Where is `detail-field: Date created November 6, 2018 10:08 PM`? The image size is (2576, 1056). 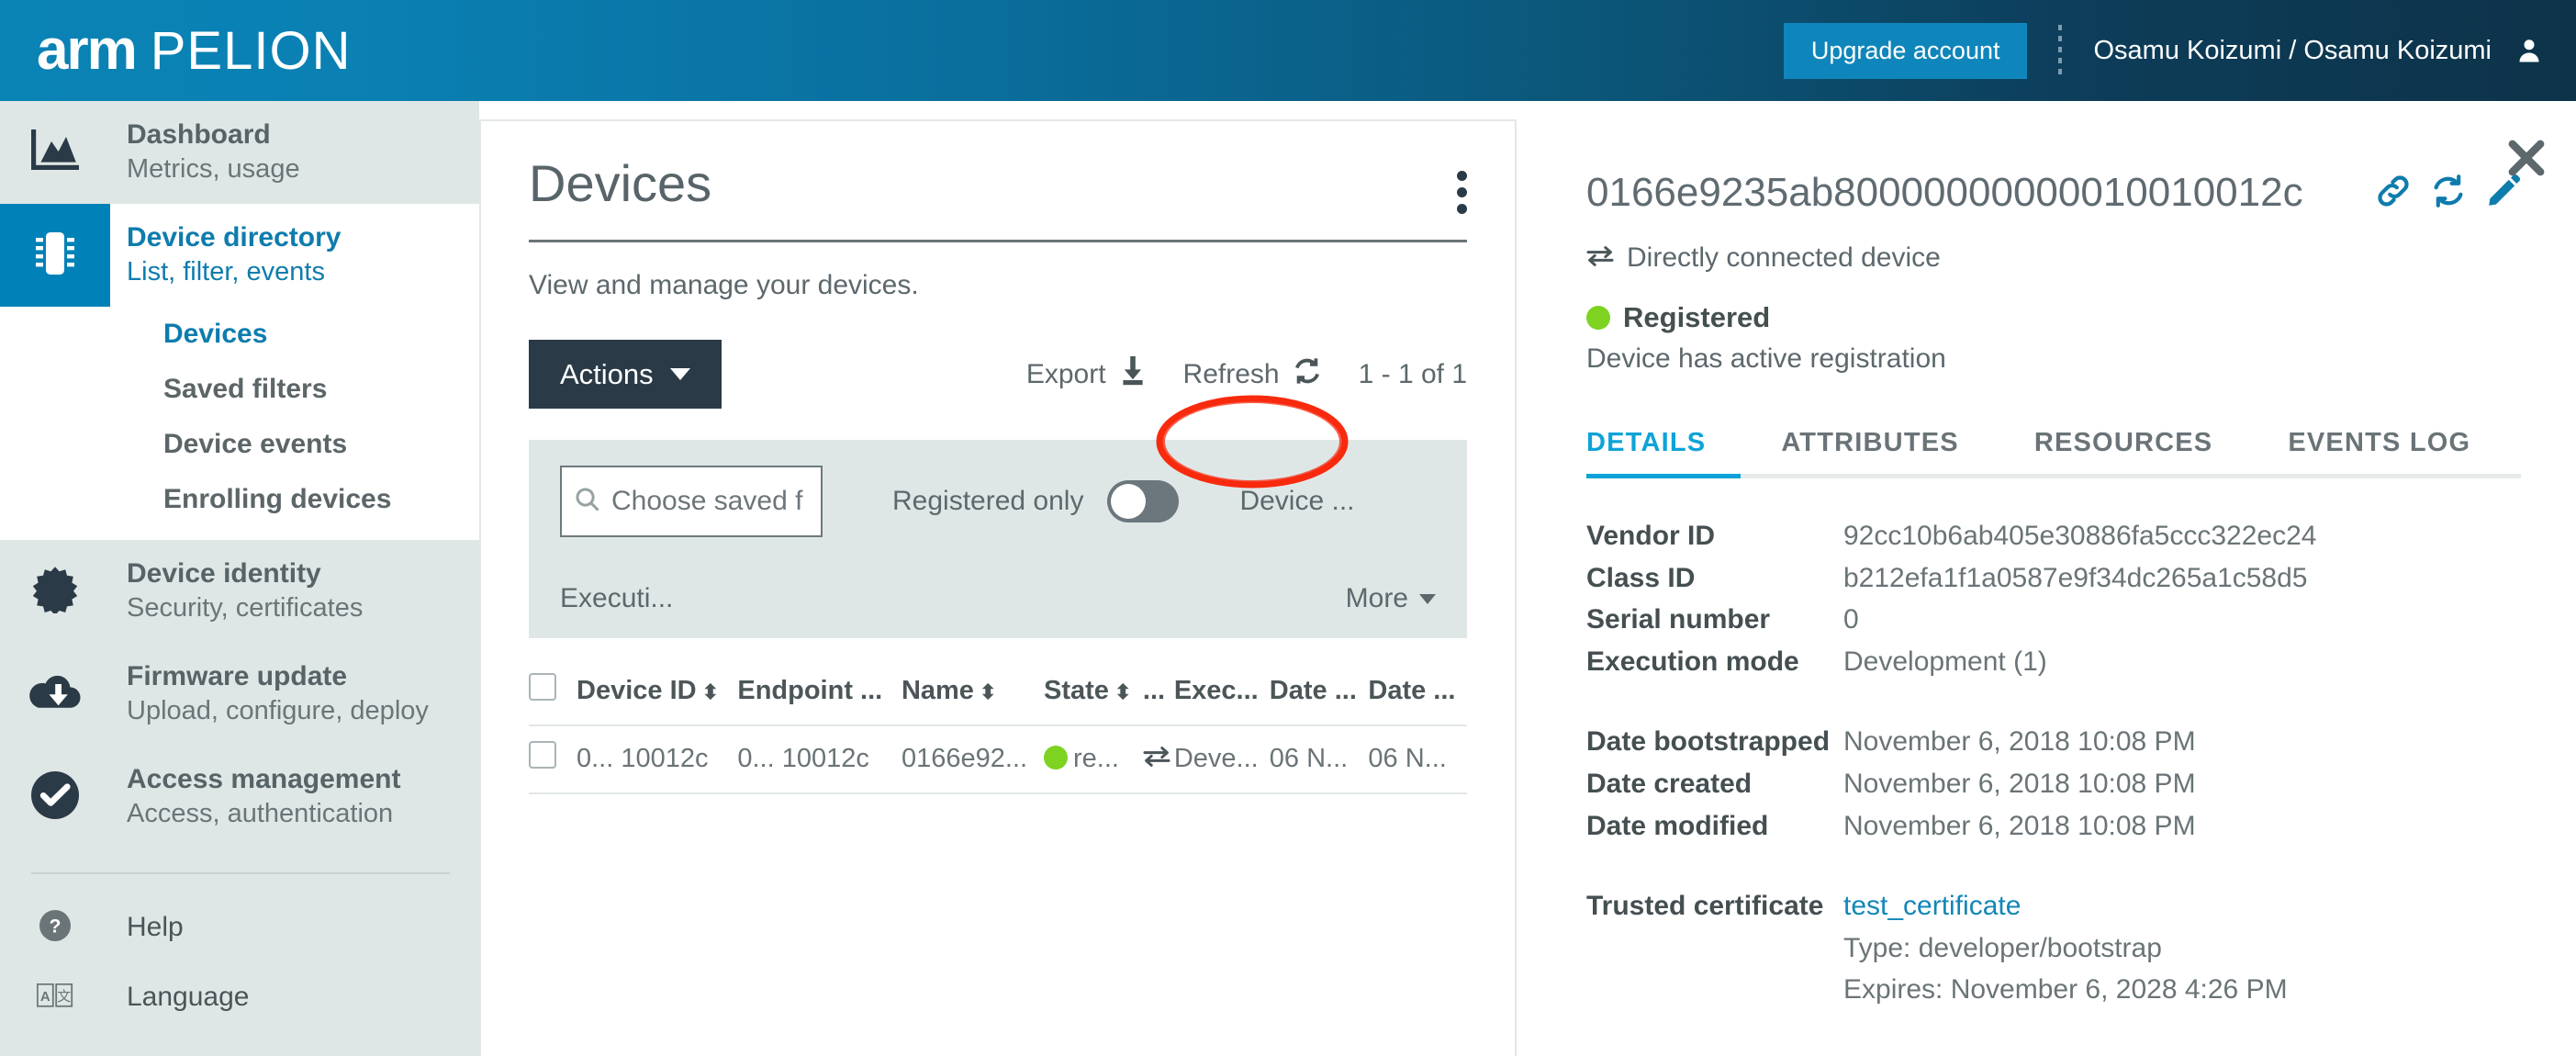 detail-field: Date created November 6, 2018 10:08 PM is located at coordinates (2053, 784).